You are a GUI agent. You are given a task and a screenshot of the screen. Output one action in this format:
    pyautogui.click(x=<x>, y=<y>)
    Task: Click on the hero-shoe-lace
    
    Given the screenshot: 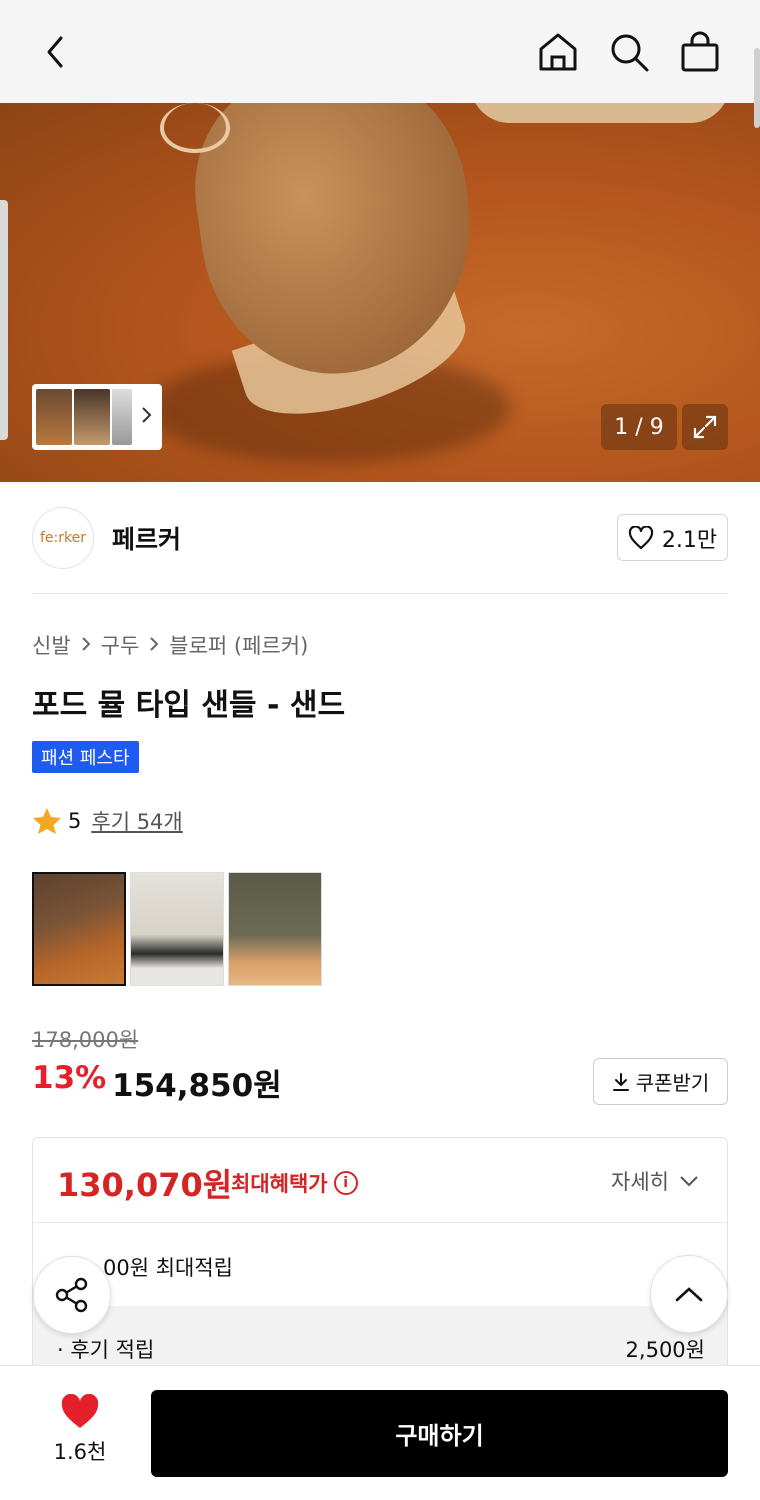 What is the action you would take?
    pyautogui.click(x=195, y=128)
    